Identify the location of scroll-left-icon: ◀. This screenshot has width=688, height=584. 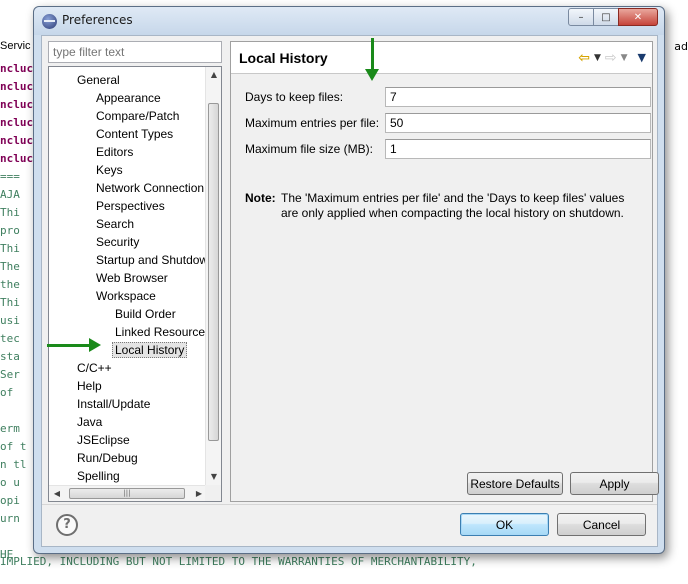
(57, 493).